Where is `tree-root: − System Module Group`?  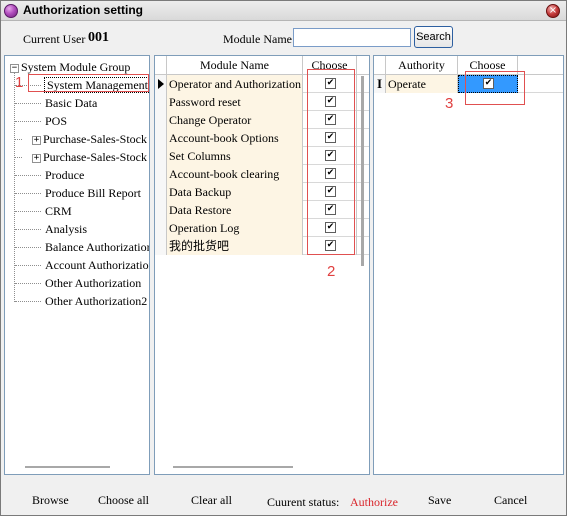
tree-root: − System Module Group is located at coordinates (70, 67).